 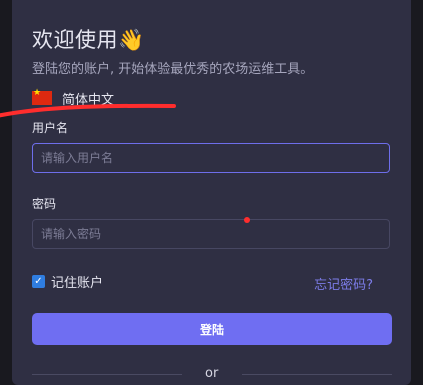 What do you see at coordinates (212, 373) in the screenshot?
I see `divider-label: or` at bounding box center [212, 373].